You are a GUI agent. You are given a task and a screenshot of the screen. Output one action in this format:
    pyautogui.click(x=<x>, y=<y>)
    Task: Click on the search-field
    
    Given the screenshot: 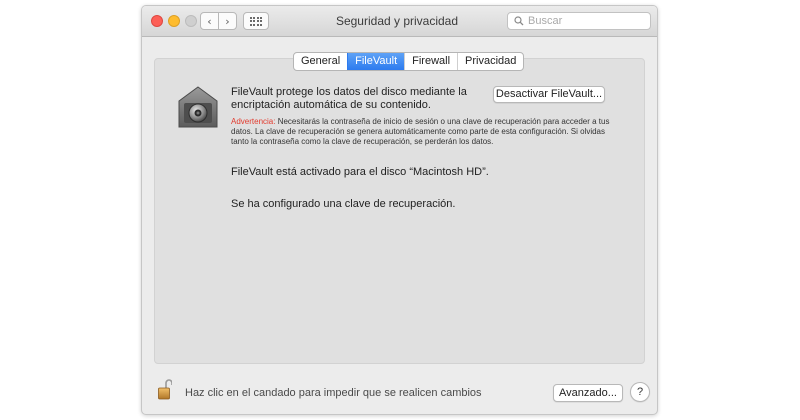 What is the action you would take?
    pyautogui.click(x=579, y=21)
    